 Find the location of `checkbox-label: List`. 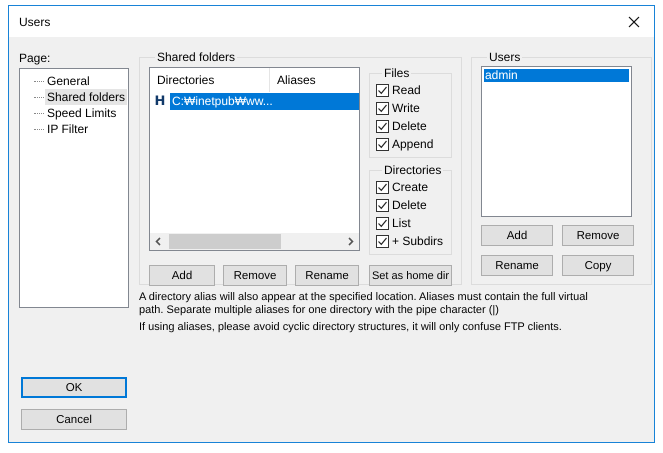

checkbox-label: List is located at coordinates (401, 223).